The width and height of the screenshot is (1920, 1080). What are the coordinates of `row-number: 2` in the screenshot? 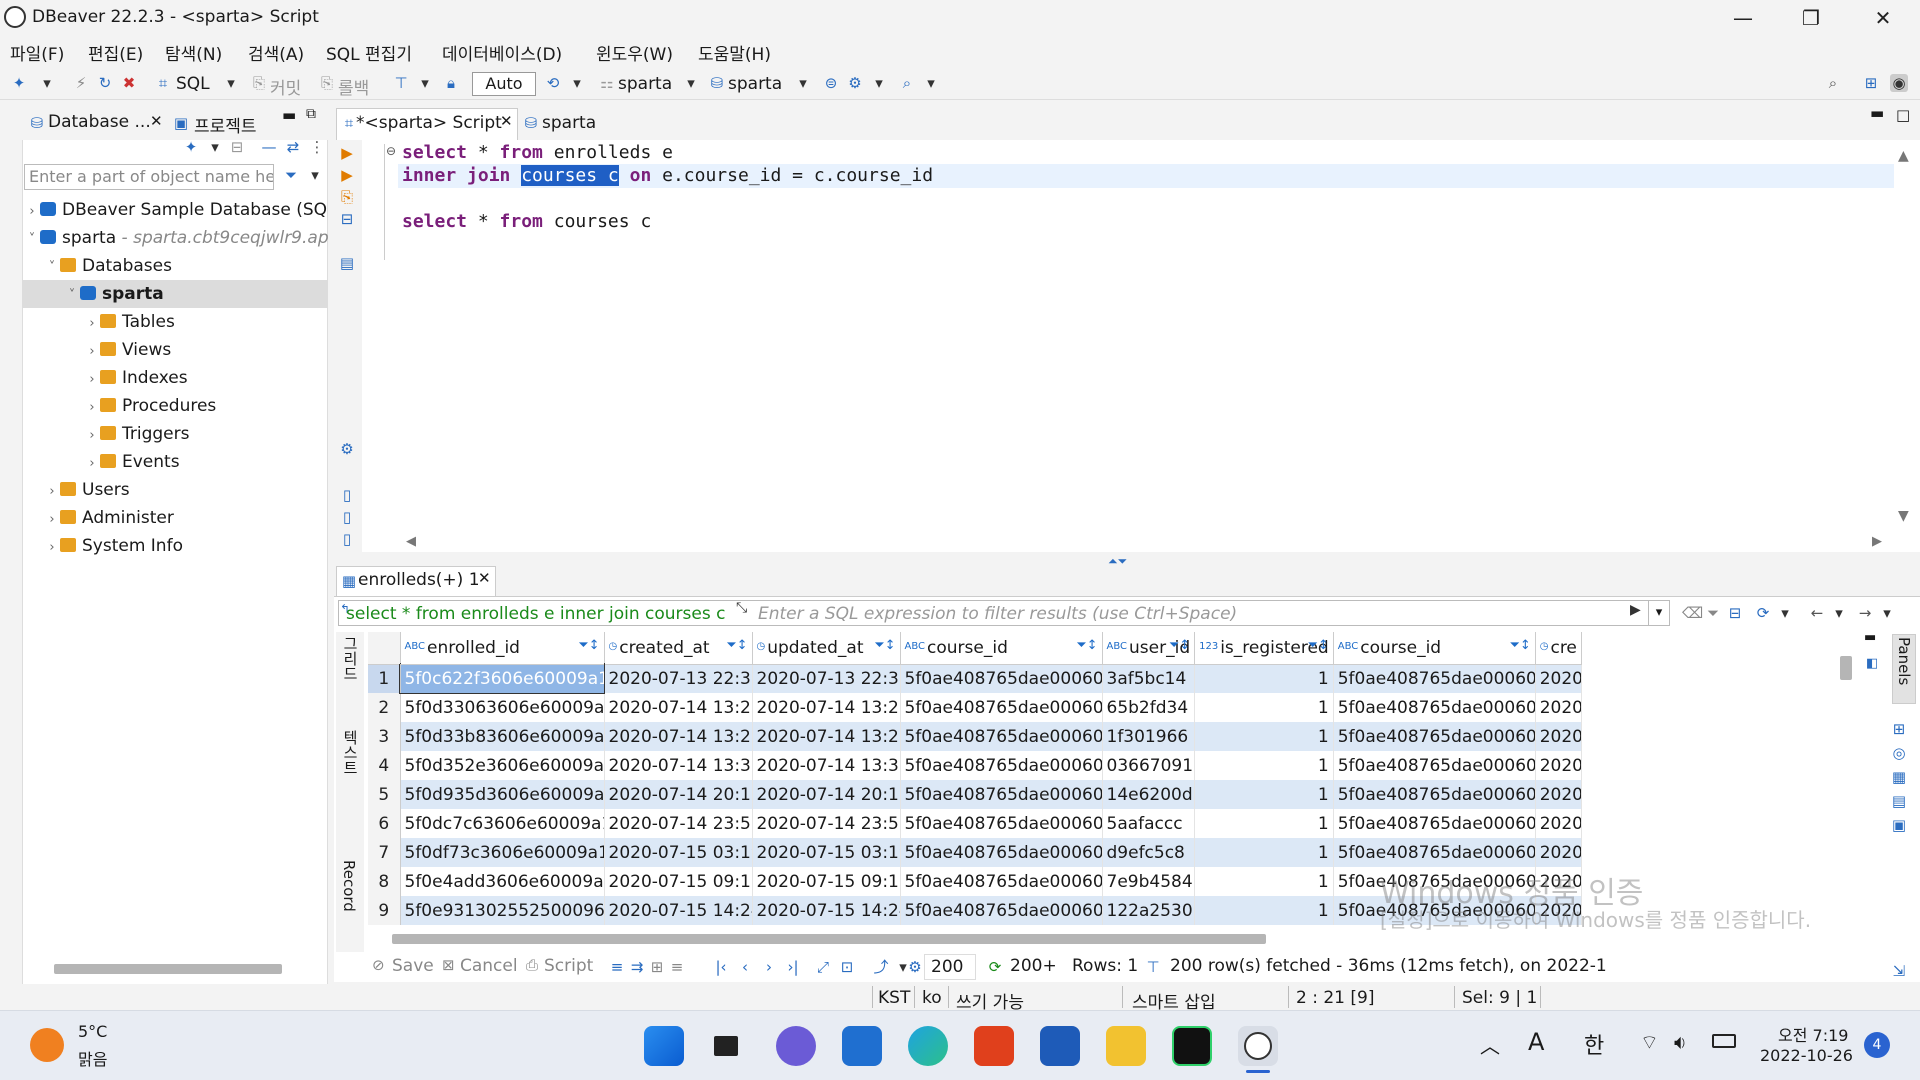 It's located at (384, 707).